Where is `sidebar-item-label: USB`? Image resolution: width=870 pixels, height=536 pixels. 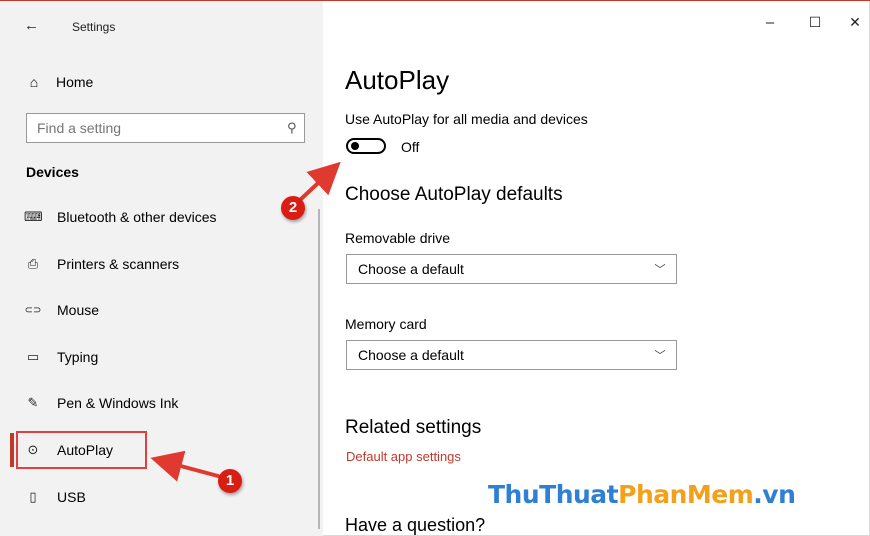 sidebar-item-label: USB is located at coordinates (71, 497).